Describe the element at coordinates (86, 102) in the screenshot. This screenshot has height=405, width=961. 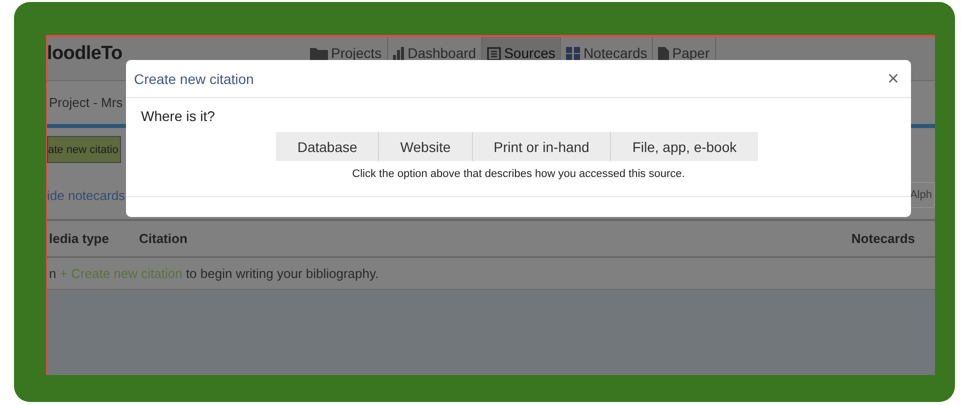
I see `project-title: Project - Mrs` at that location.